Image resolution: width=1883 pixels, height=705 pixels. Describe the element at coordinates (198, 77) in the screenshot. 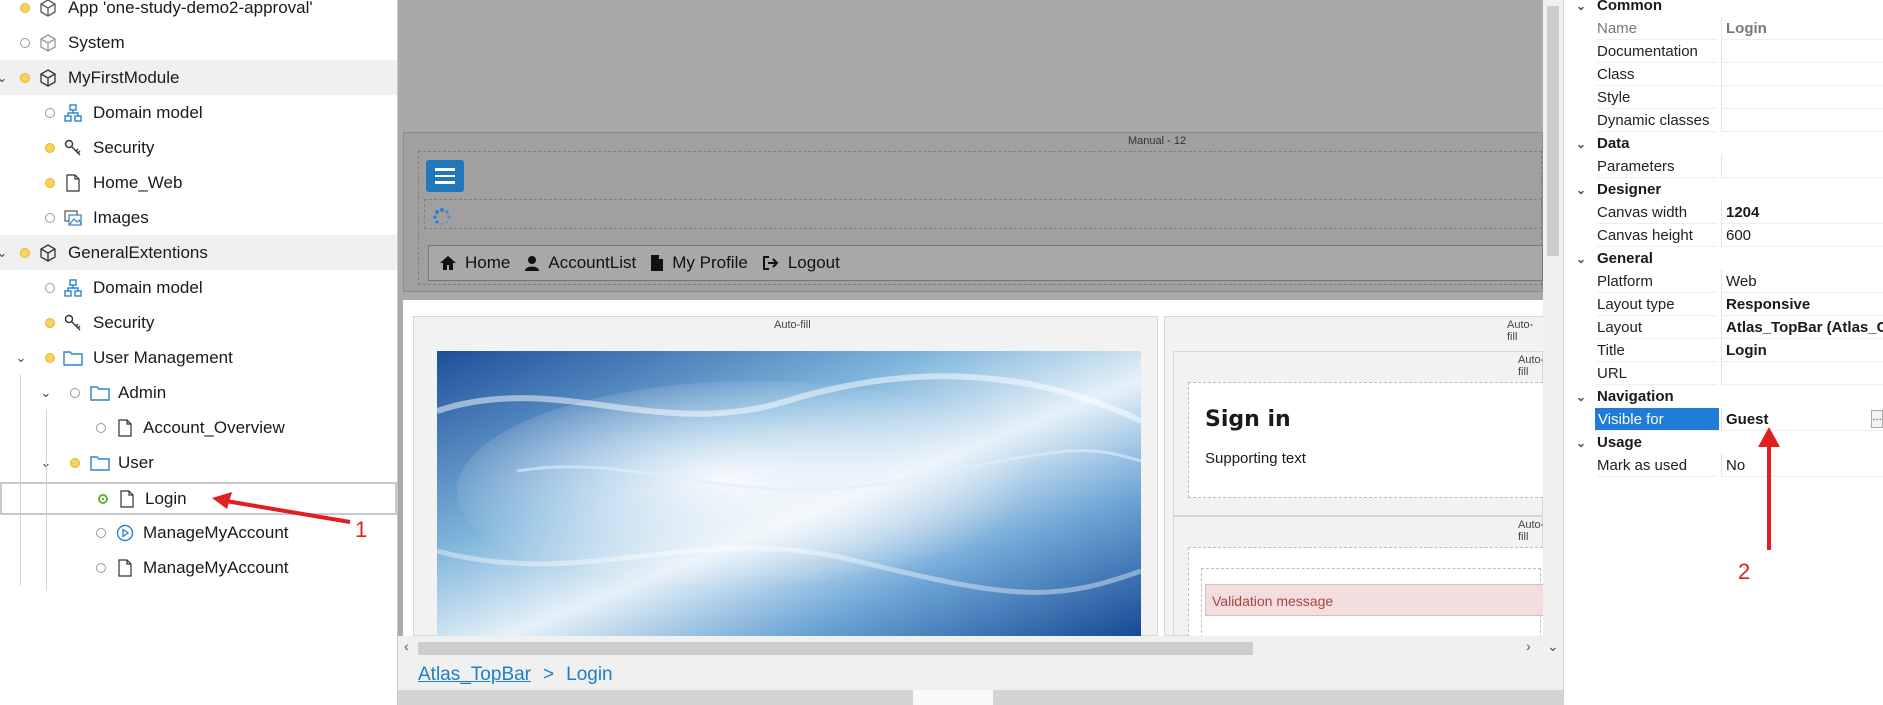

I see `tree-item-myfirstmodule: ⌄ MyFirstModule` at that location.